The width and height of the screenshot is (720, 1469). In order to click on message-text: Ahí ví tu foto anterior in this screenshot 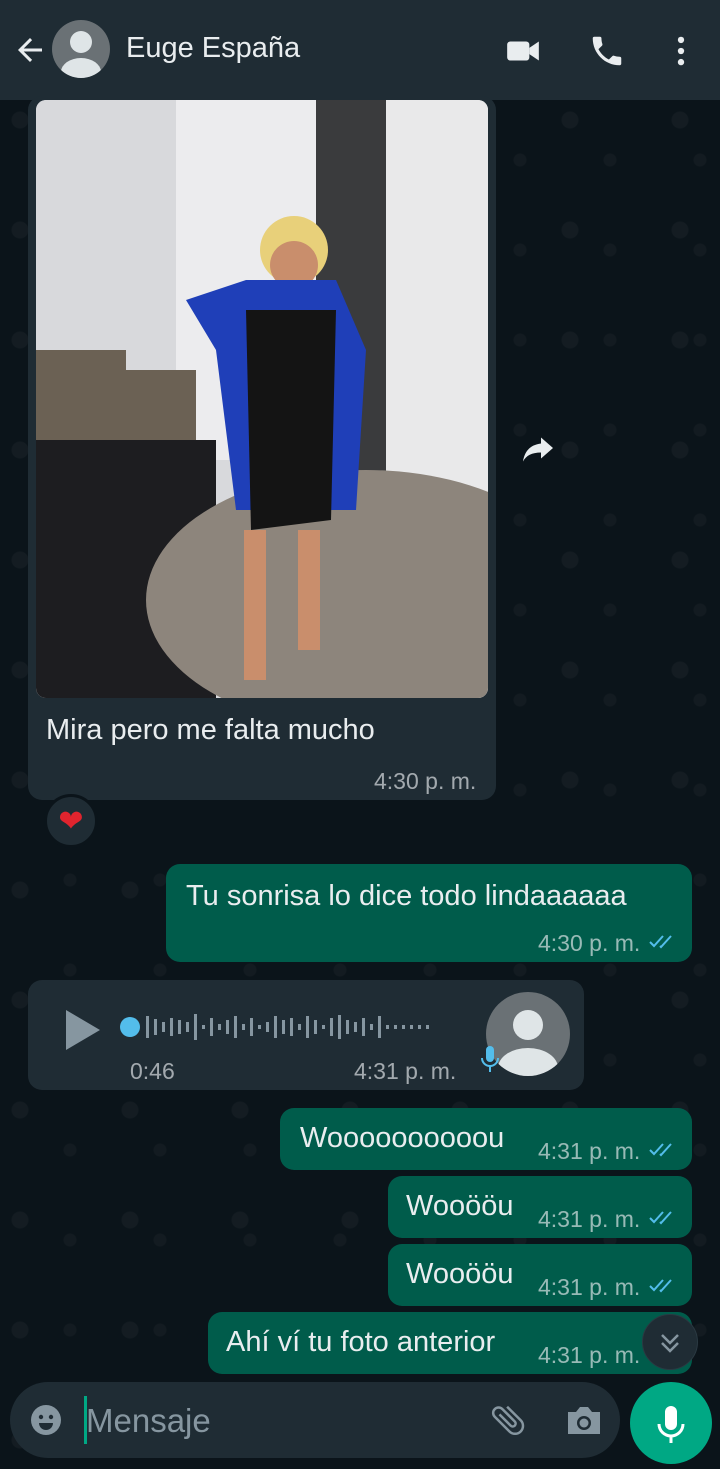, I will do `click(361, 1342)`.